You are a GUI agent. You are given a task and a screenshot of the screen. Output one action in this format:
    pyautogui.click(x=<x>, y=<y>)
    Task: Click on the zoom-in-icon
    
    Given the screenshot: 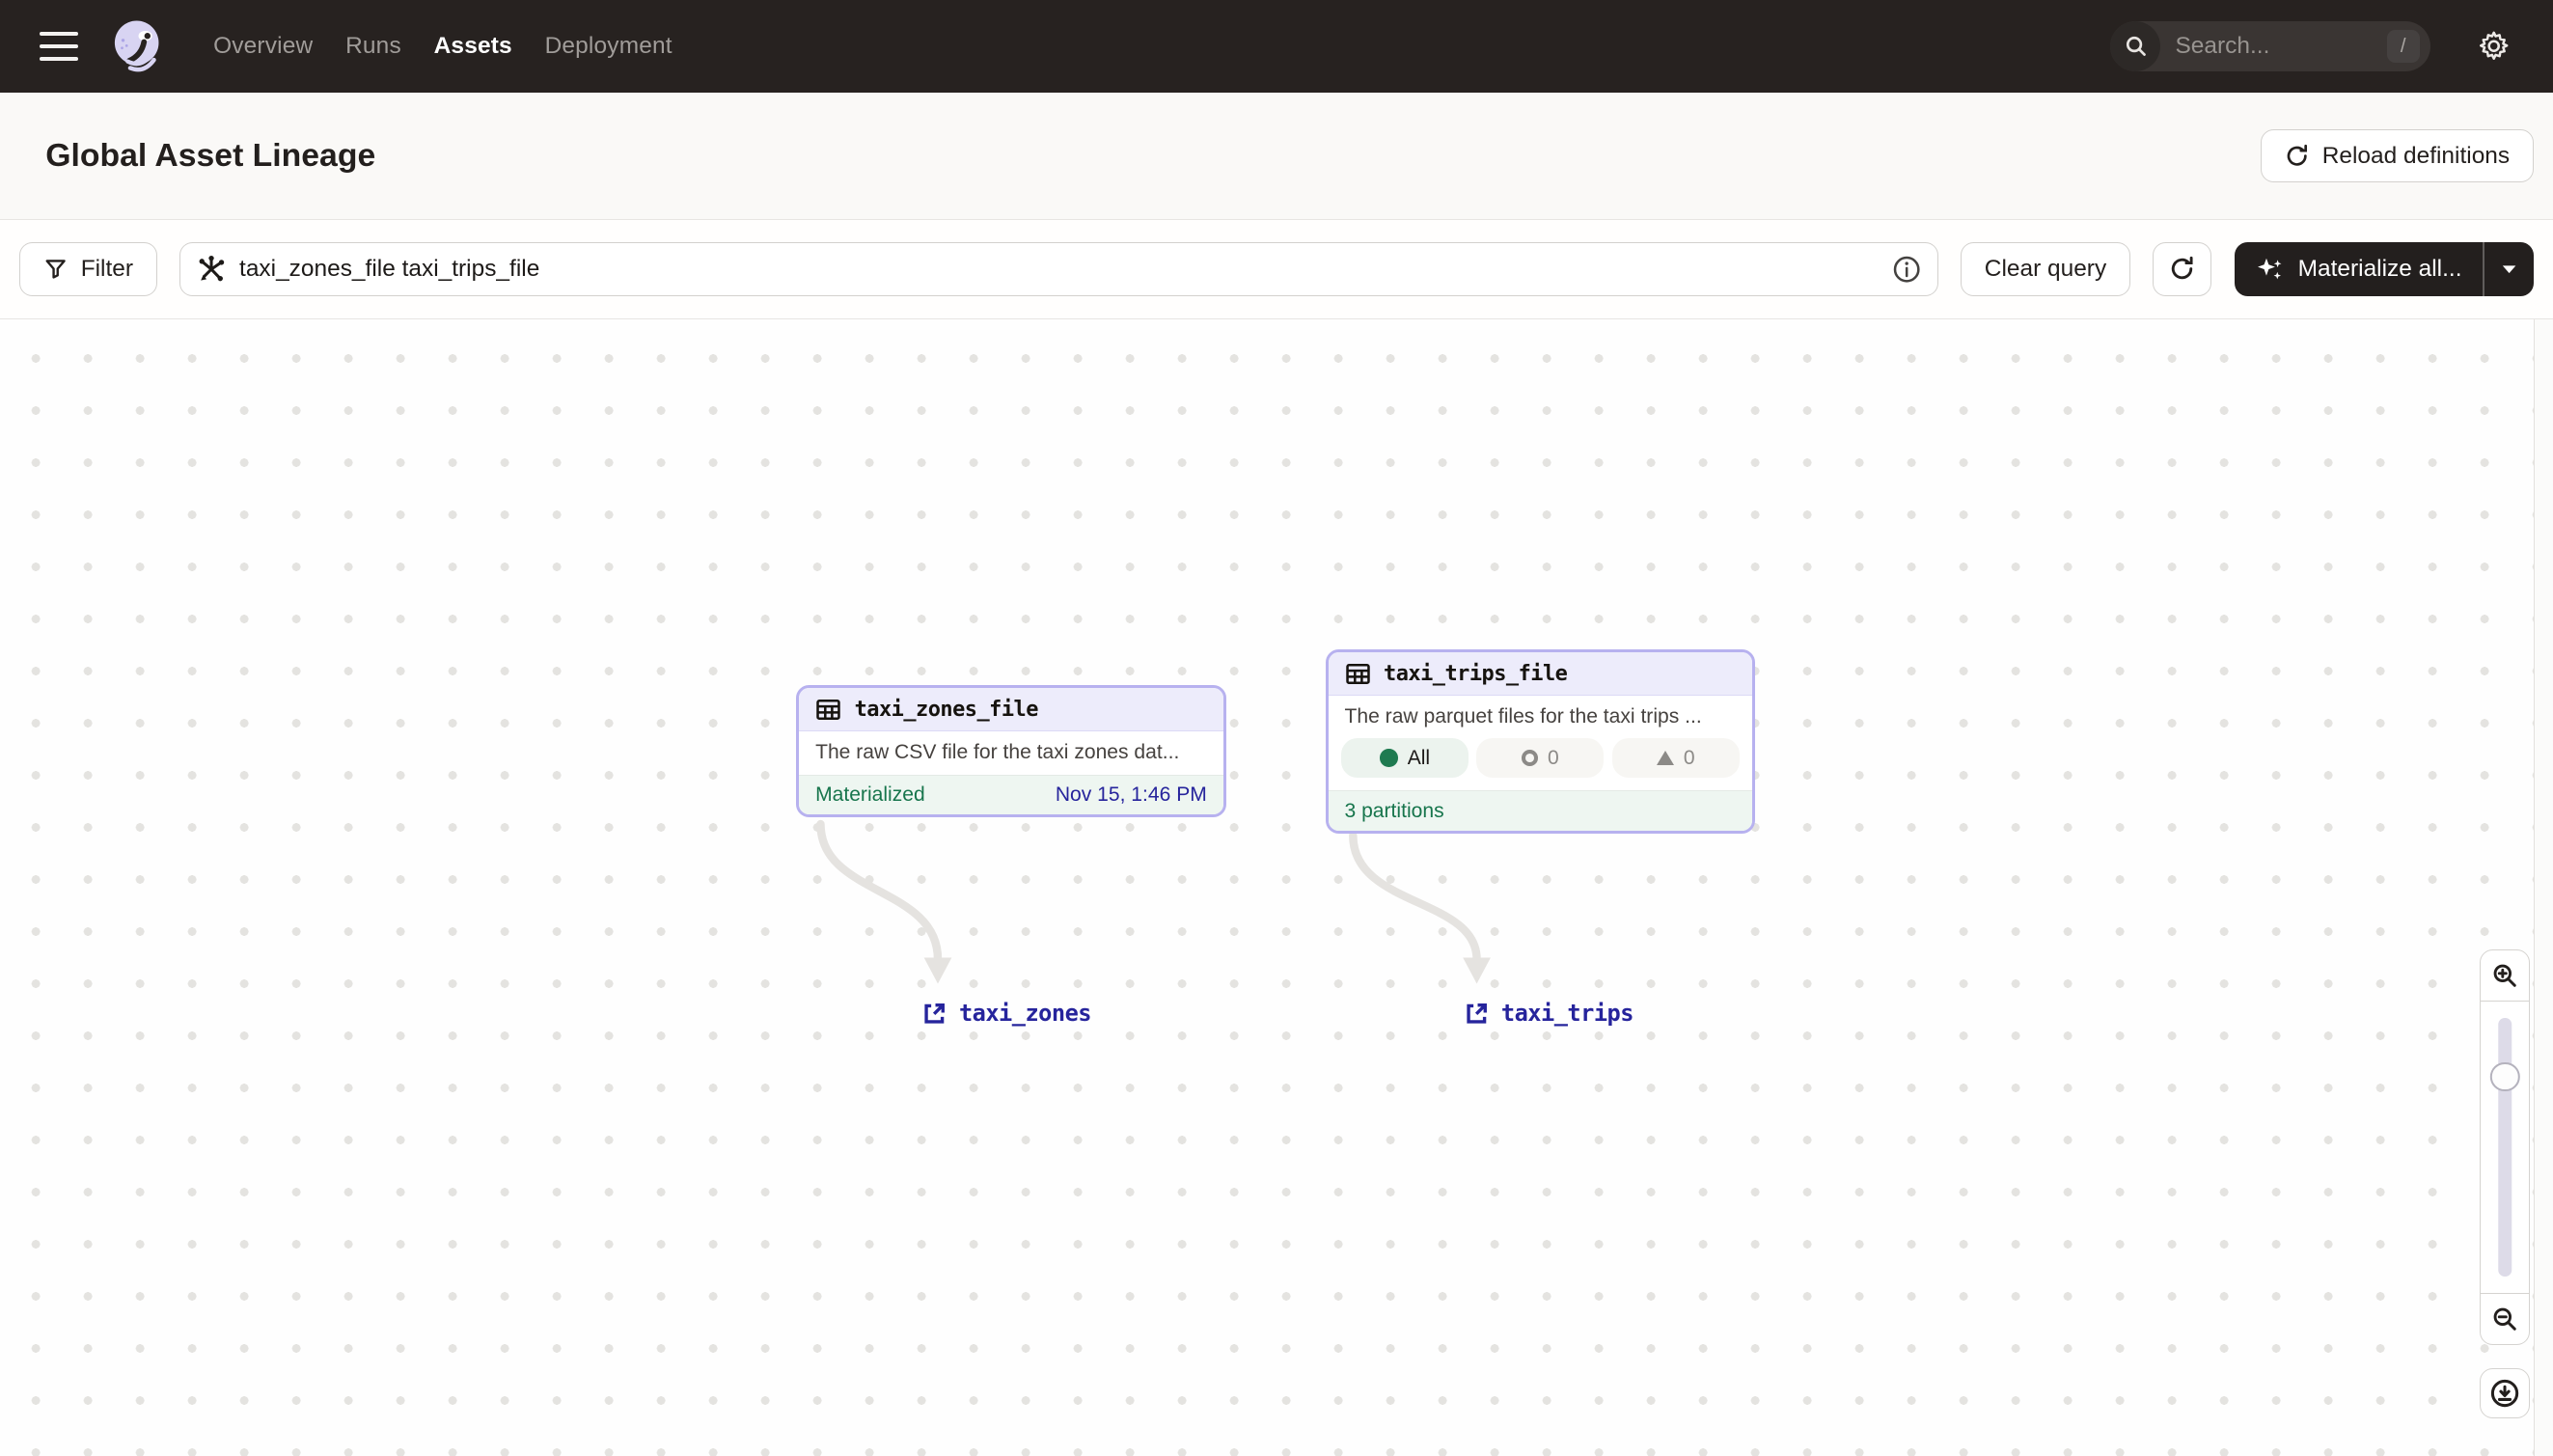 What is the action you would take?
    pyautogui.click(x=2504, y=976)
    